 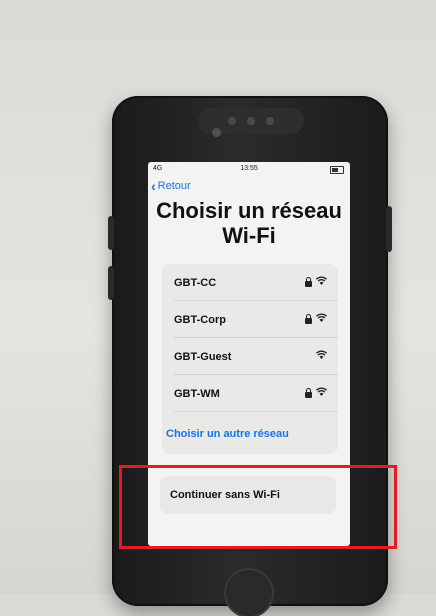 I want to click on volume-down-button, so click(x=111, y=283).